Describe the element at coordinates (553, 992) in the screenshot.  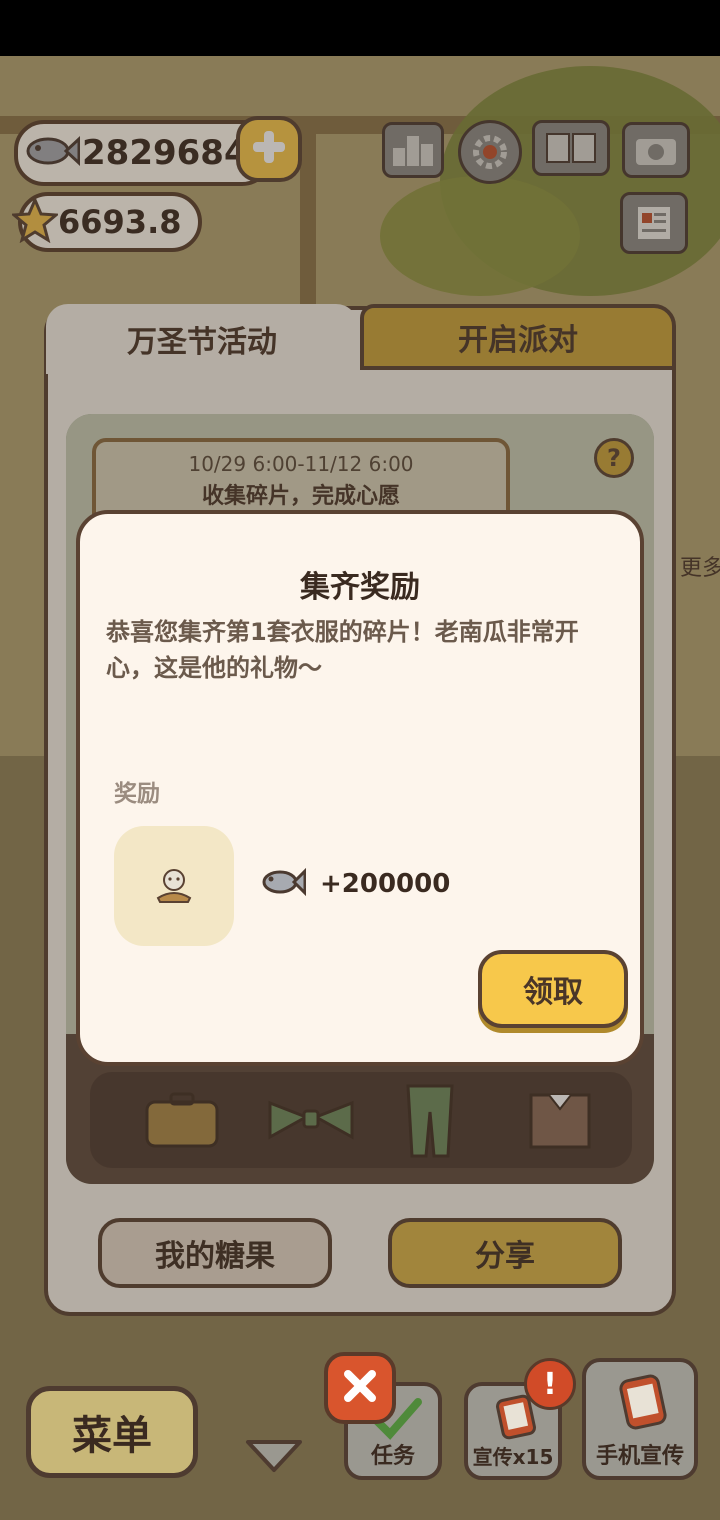
I see `claim-label: 领取` at that location.